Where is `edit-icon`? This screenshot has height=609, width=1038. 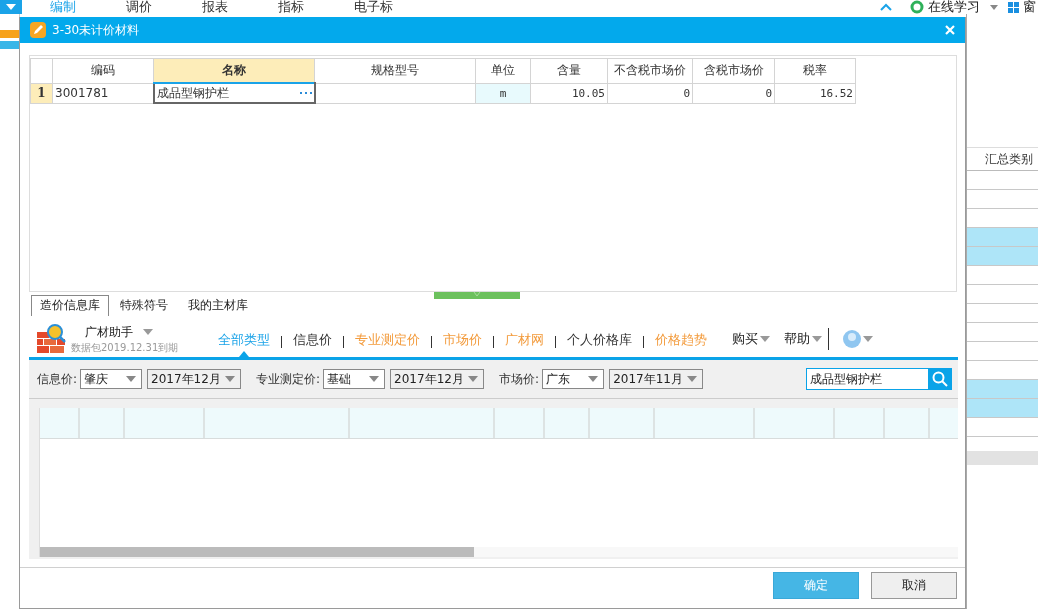 edit-icon is located at coordinates (38, 30).